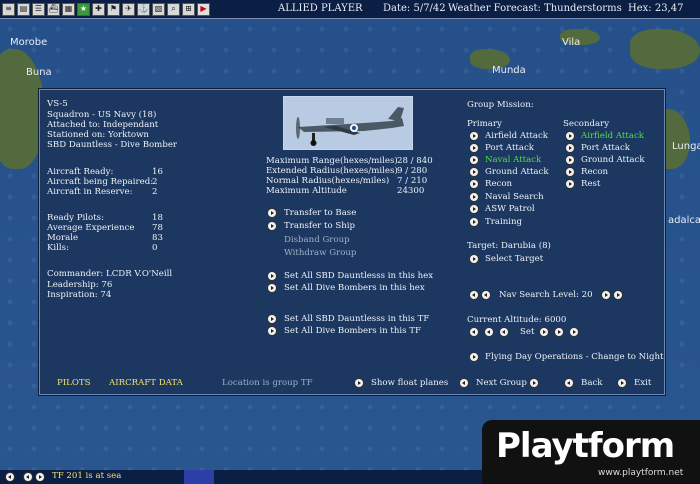 The height and width of the screenshot is (484, 700). I want to click on aircraft-data-tab: AIRCRAFT DATA, so click(146, 383).